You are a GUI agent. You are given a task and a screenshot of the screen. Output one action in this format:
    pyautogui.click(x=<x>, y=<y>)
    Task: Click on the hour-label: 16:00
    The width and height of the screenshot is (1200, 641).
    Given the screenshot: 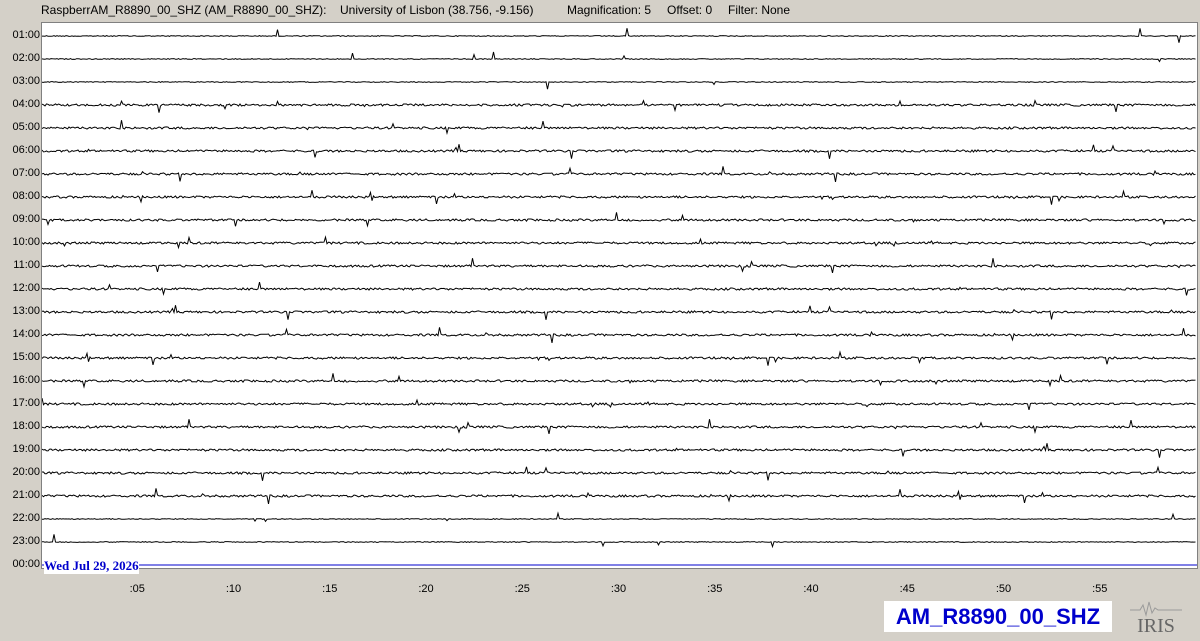 What is the action you would take?
    pyautogui.click(x=26, y=380)
    